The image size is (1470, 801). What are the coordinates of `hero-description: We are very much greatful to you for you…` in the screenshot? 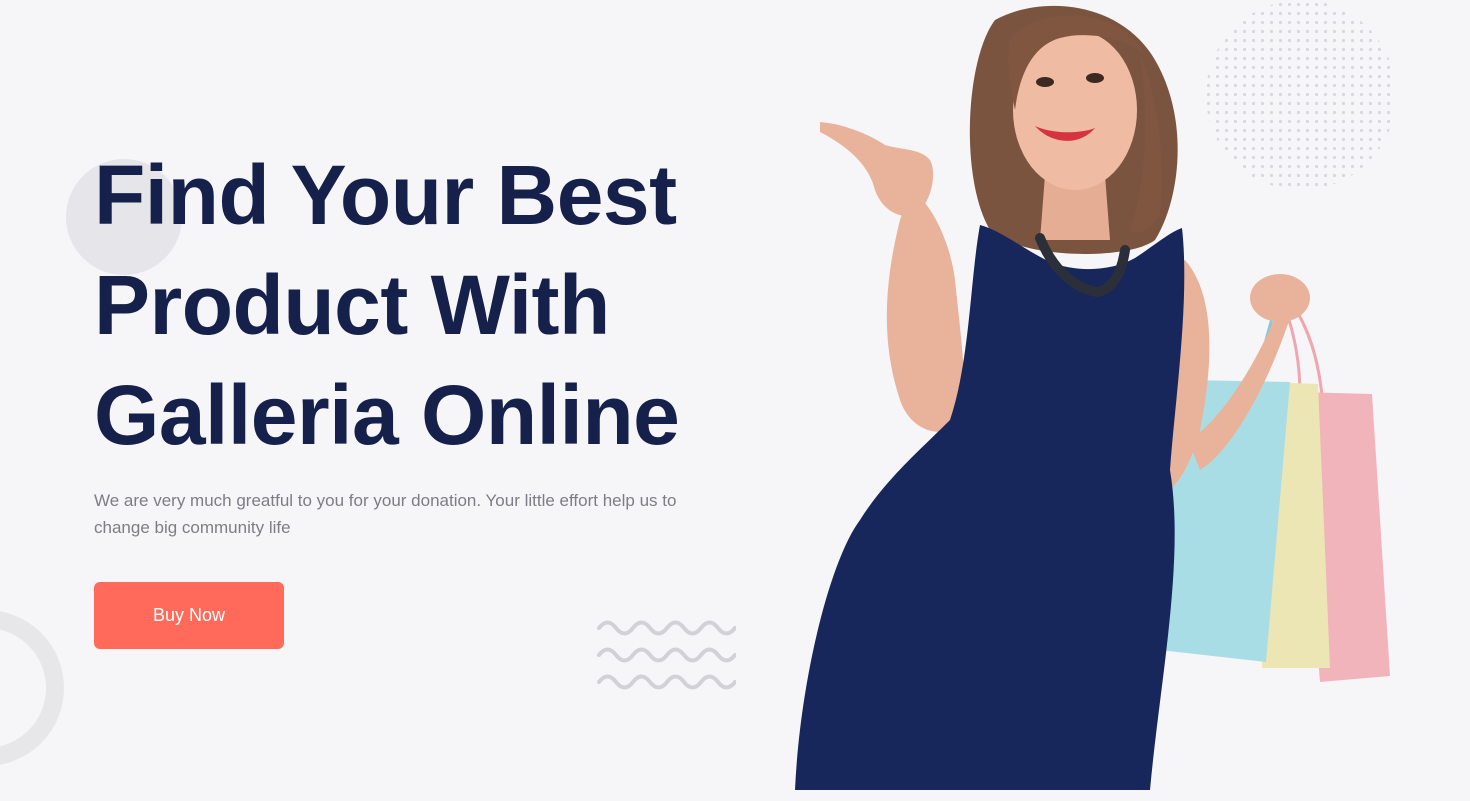 It's located at (385, 514).